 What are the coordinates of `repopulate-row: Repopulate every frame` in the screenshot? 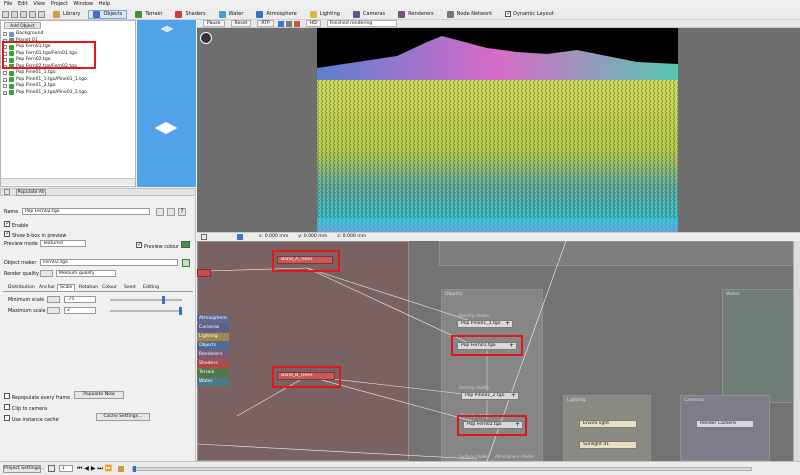 It's located at (37, 397).